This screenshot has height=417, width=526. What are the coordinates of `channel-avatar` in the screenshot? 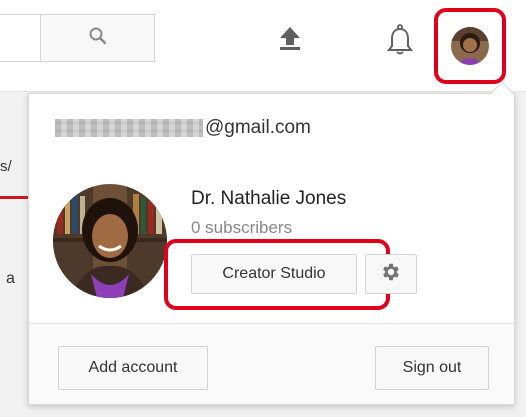 It's located at (110, 241).